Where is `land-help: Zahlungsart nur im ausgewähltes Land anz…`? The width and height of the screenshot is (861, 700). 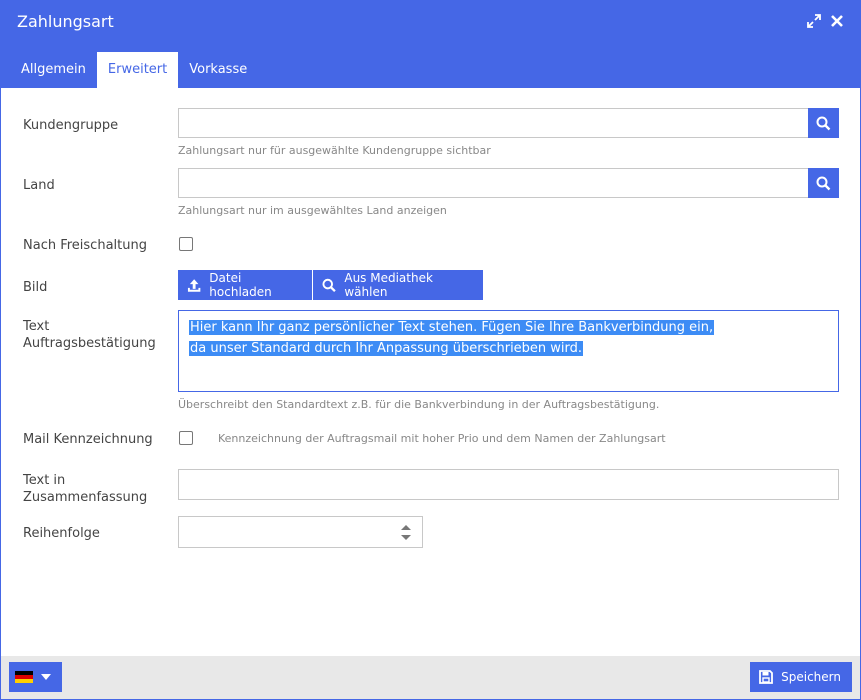
land-help: Zahlungsart nur im ausgewähltes Land anz… is located at coordinates (312, 210).